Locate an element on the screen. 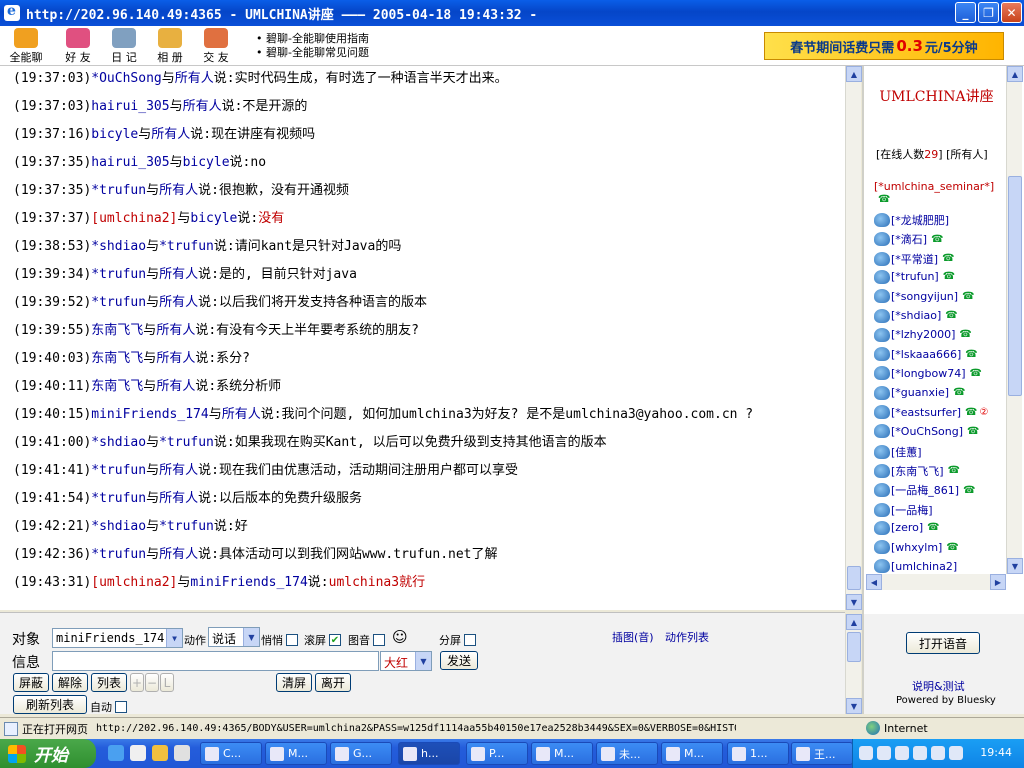  toolbar-quanneng: 全能聊 is located at coordinates (26, 46).